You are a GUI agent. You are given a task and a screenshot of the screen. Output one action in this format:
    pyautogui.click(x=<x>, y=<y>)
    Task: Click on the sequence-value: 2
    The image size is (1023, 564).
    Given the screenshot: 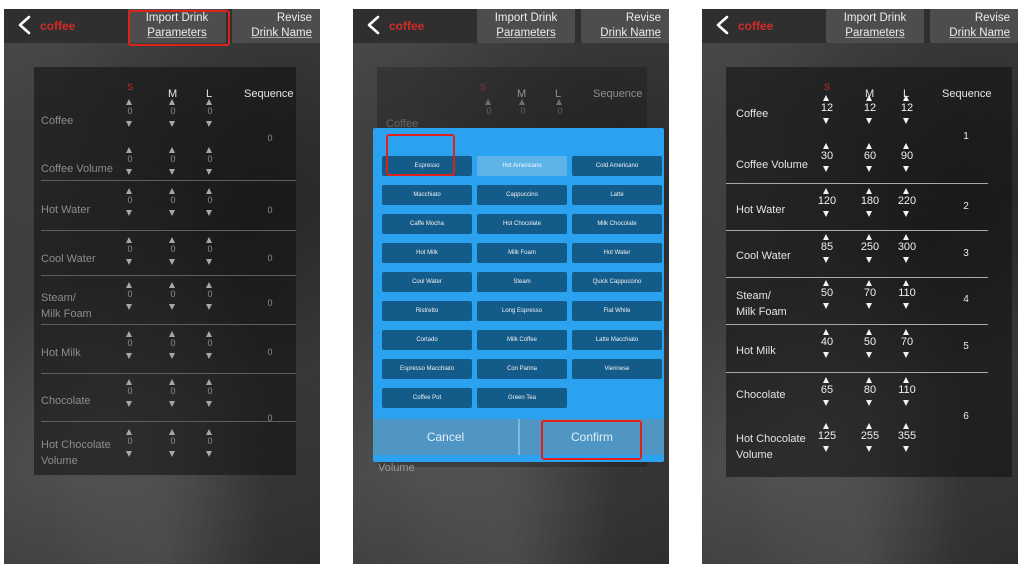 What is the action you would take?
    pyautogui.click(x=966, y=206)
    